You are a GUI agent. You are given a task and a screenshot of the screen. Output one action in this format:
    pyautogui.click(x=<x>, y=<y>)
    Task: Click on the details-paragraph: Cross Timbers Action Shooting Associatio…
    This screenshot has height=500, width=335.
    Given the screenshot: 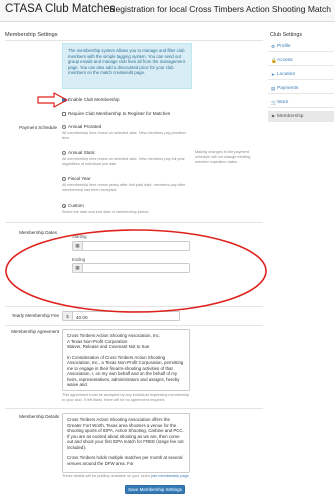 What is the action you would take?
    pyautogui.click(x=125, y=433)
    